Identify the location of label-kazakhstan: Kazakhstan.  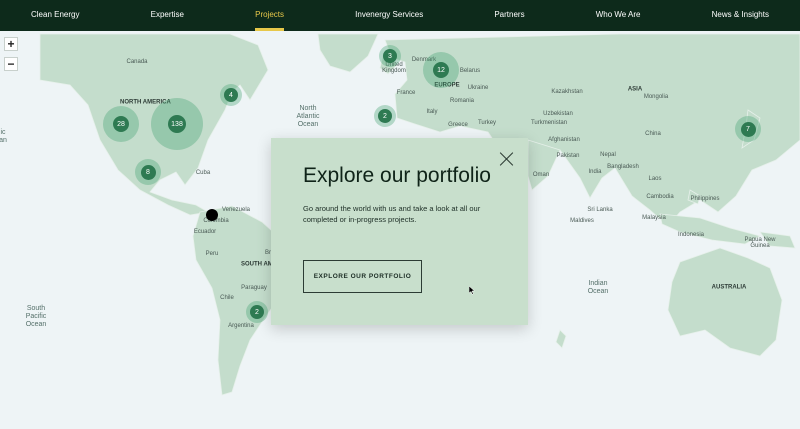
(567, 92).